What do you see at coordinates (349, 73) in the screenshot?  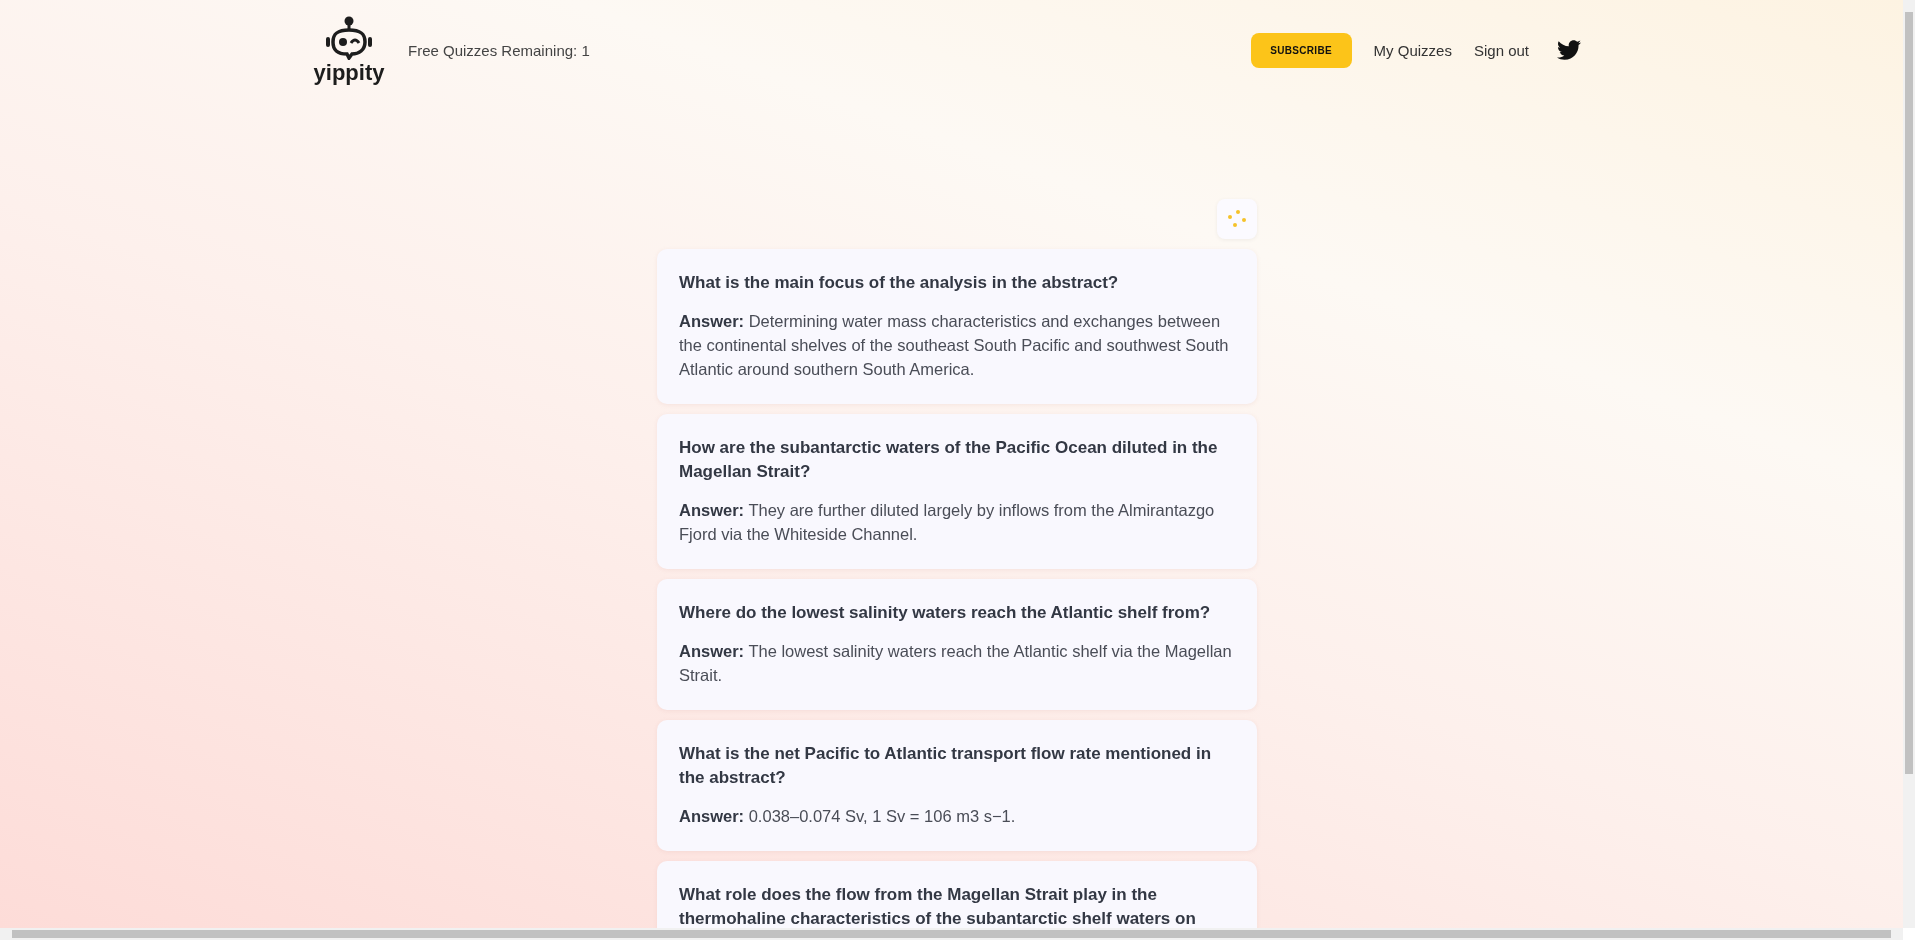 I see `logo-text: yippity` at bounding box center [349, 73].